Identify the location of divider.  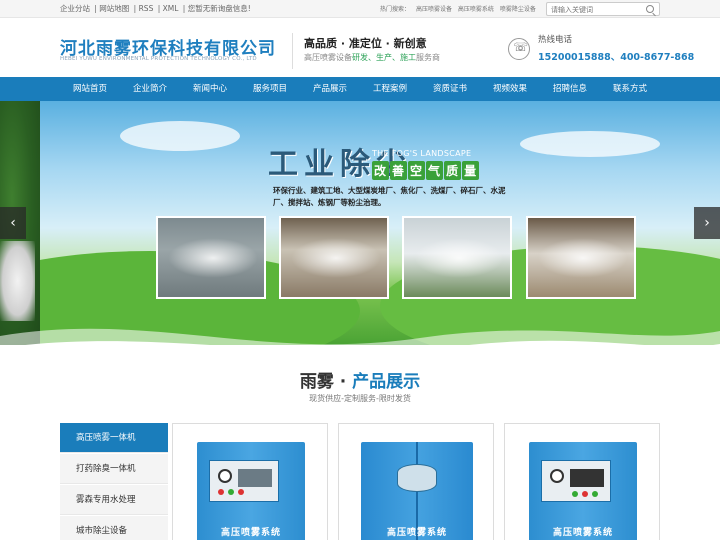
(292, 51).